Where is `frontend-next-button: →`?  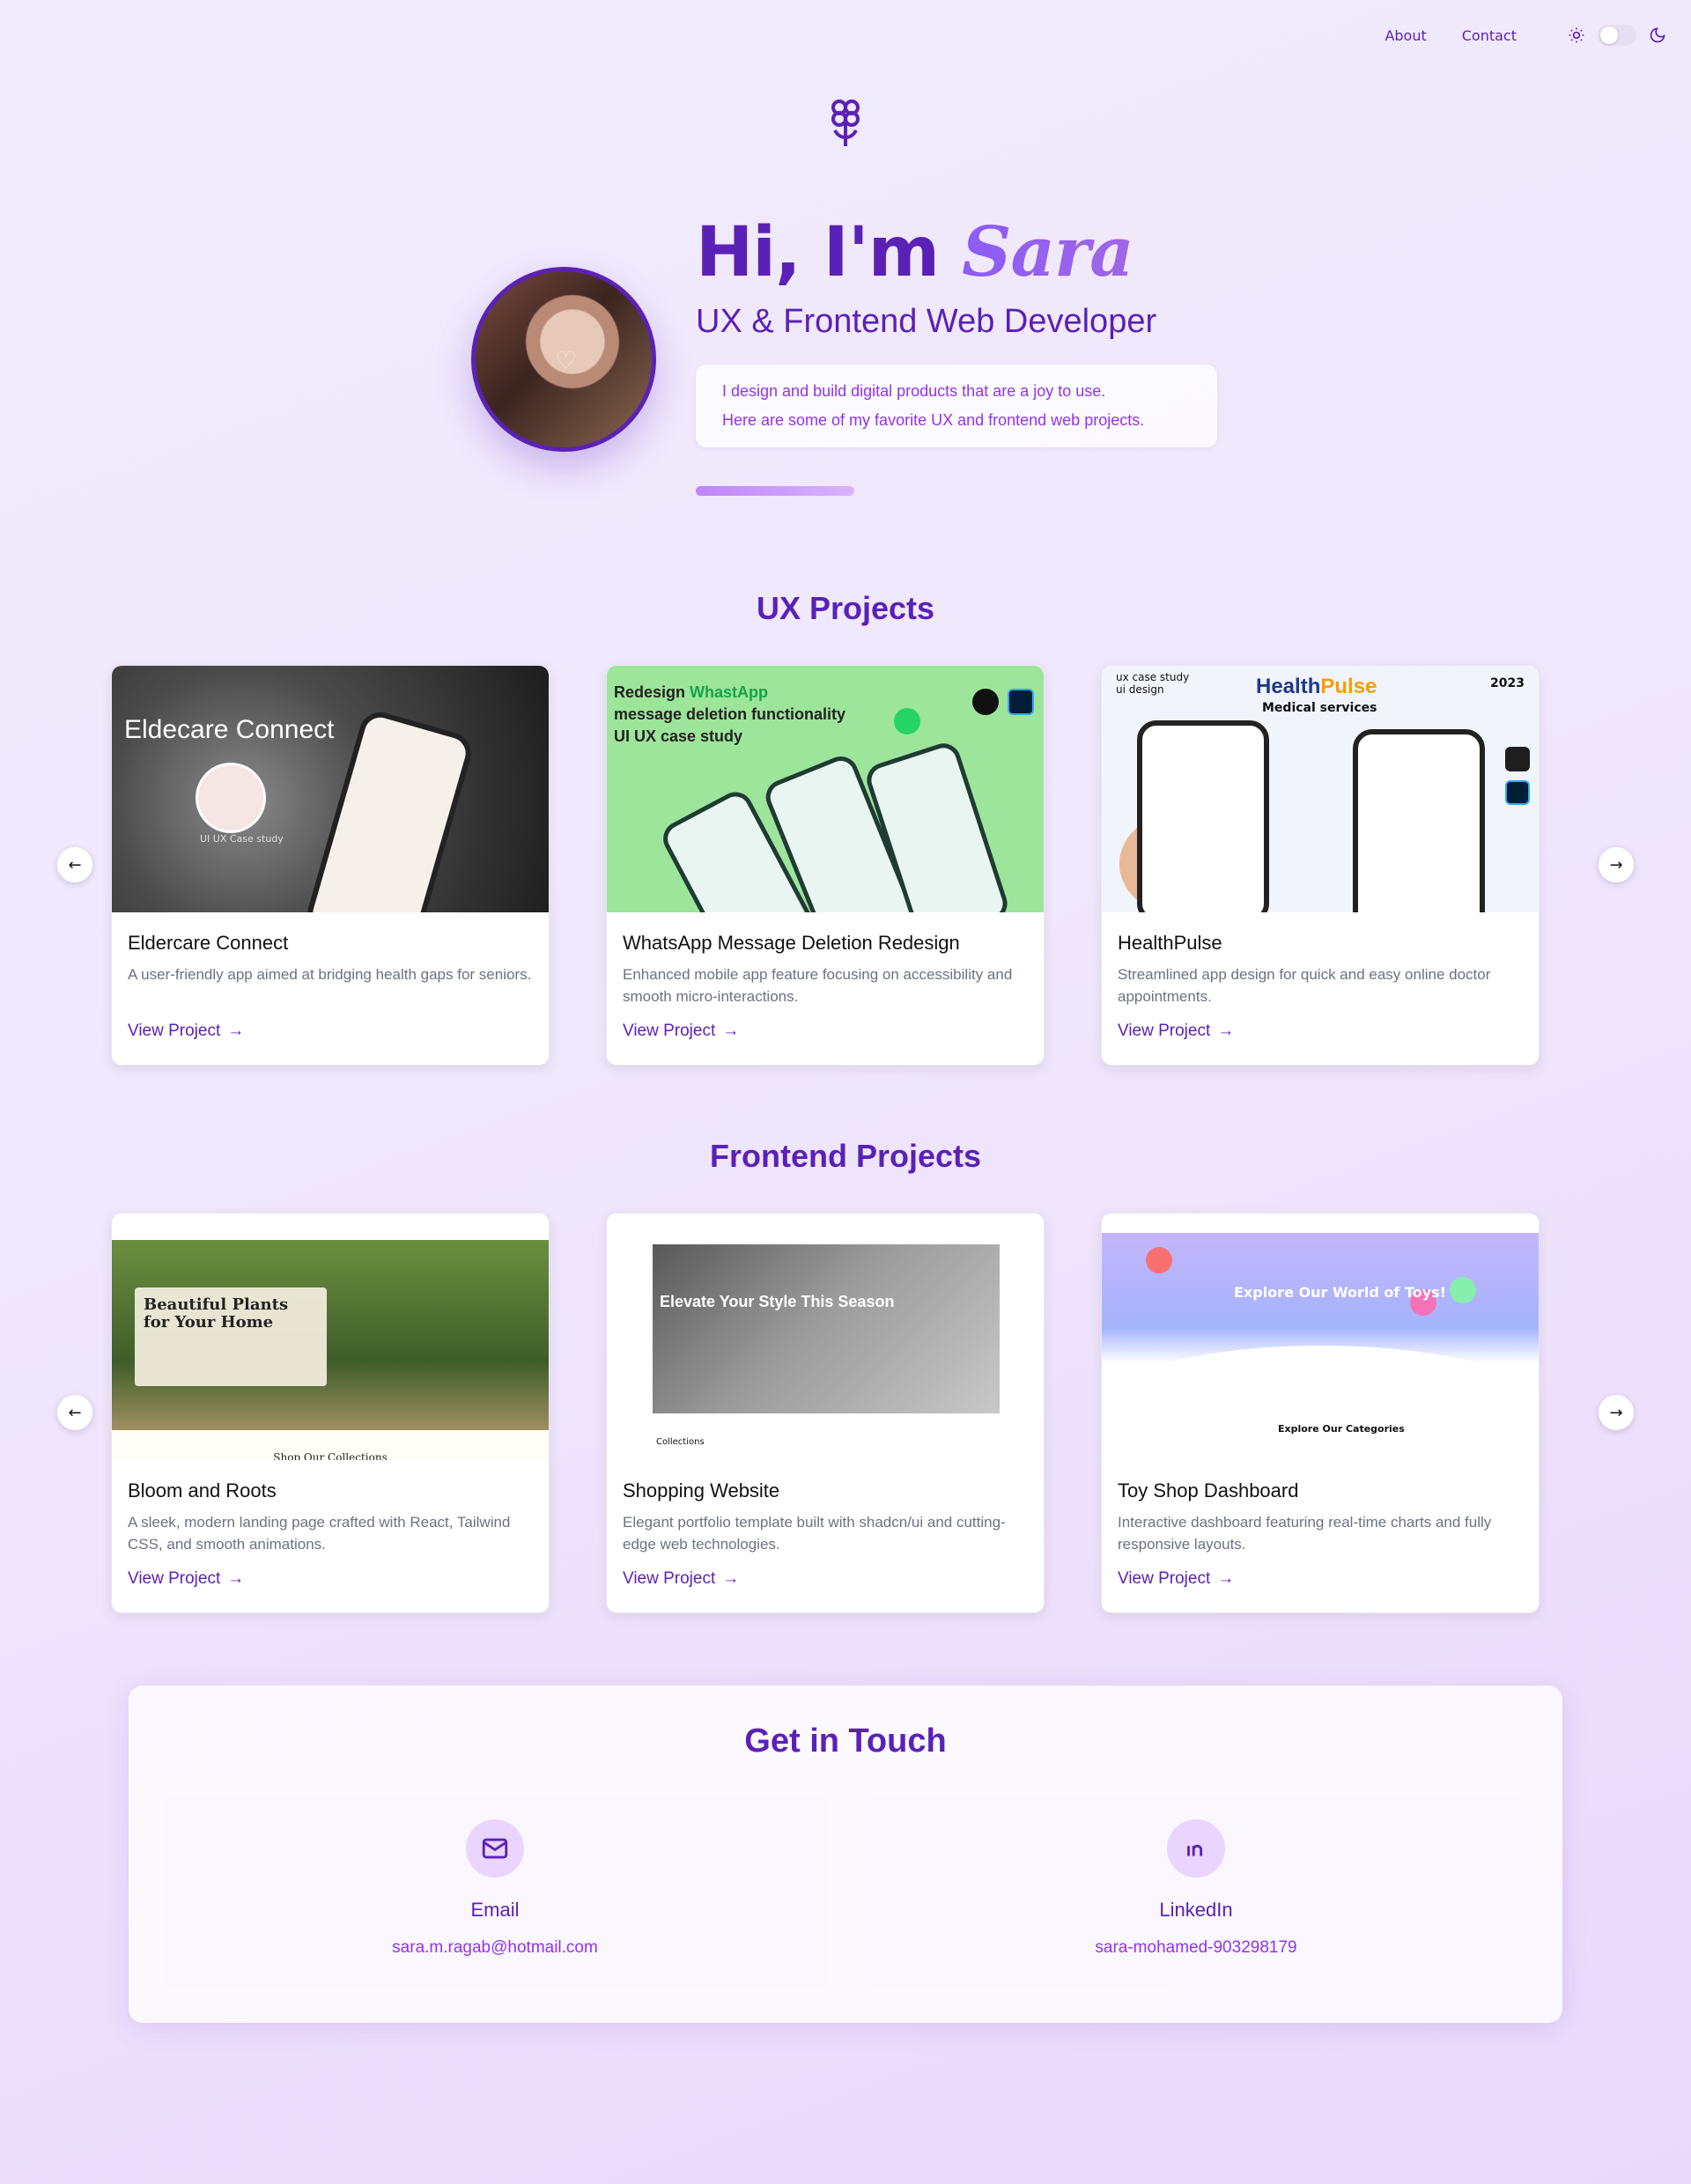
frontend-next-button: → is located at coordinates (1616, 1412).